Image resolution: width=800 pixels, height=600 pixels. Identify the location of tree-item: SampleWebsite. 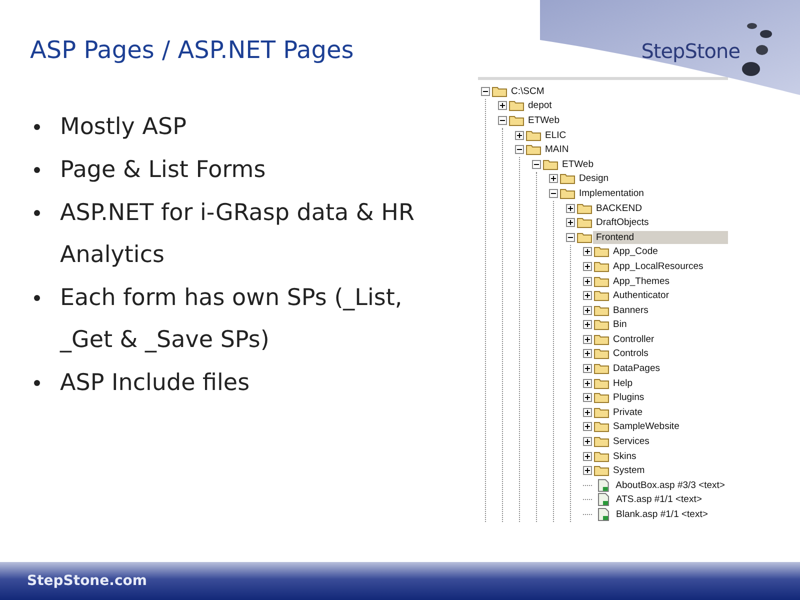
(669, 427).